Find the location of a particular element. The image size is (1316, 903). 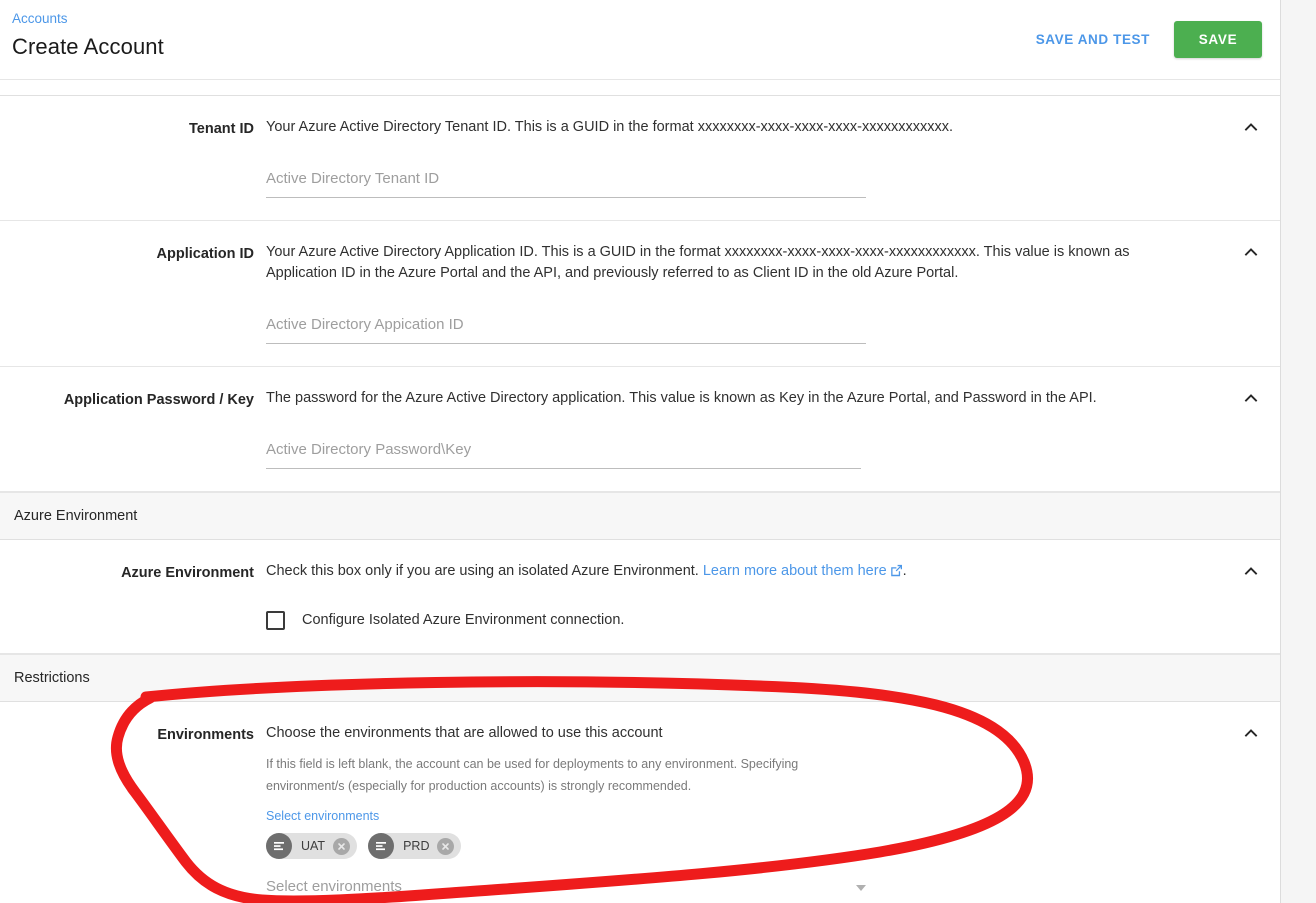

isolated-environment-checkbox is located at coordinates (275, 620).